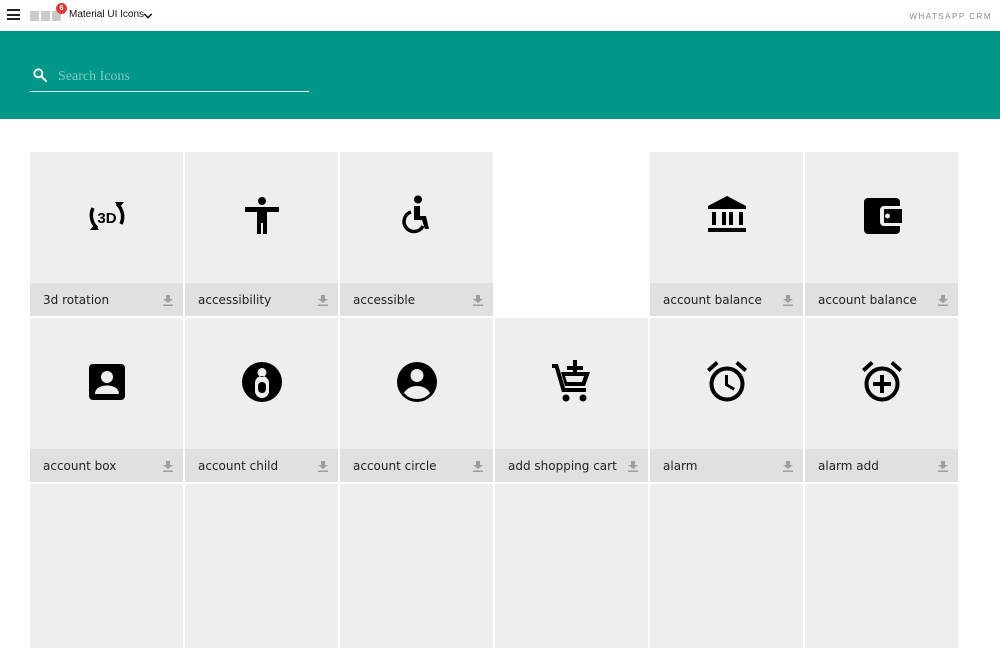 This screenshot has height=648, width=1000. I want to click on search-bar, so click(170, 76).